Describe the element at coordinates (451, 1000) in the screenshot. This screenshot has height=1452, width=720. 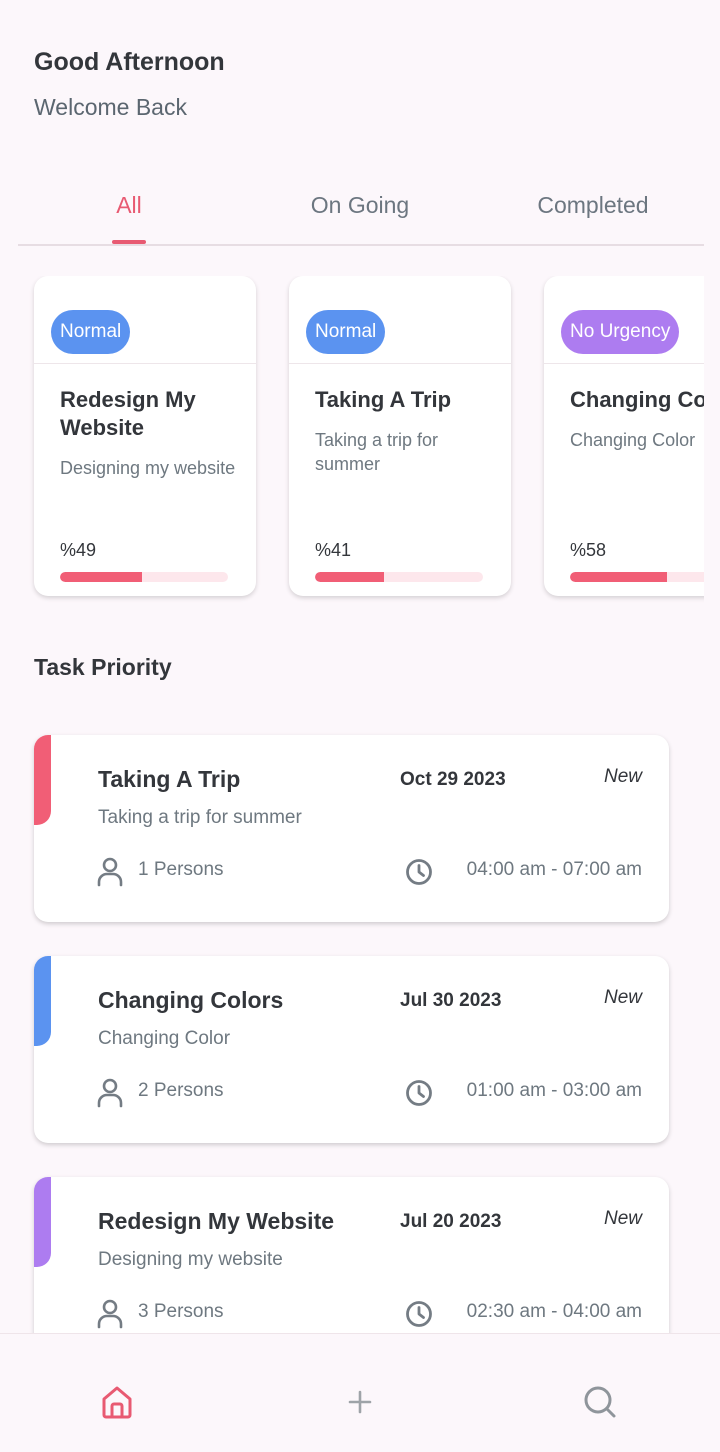
I see `task-date: Jul 30 2023` at that location.